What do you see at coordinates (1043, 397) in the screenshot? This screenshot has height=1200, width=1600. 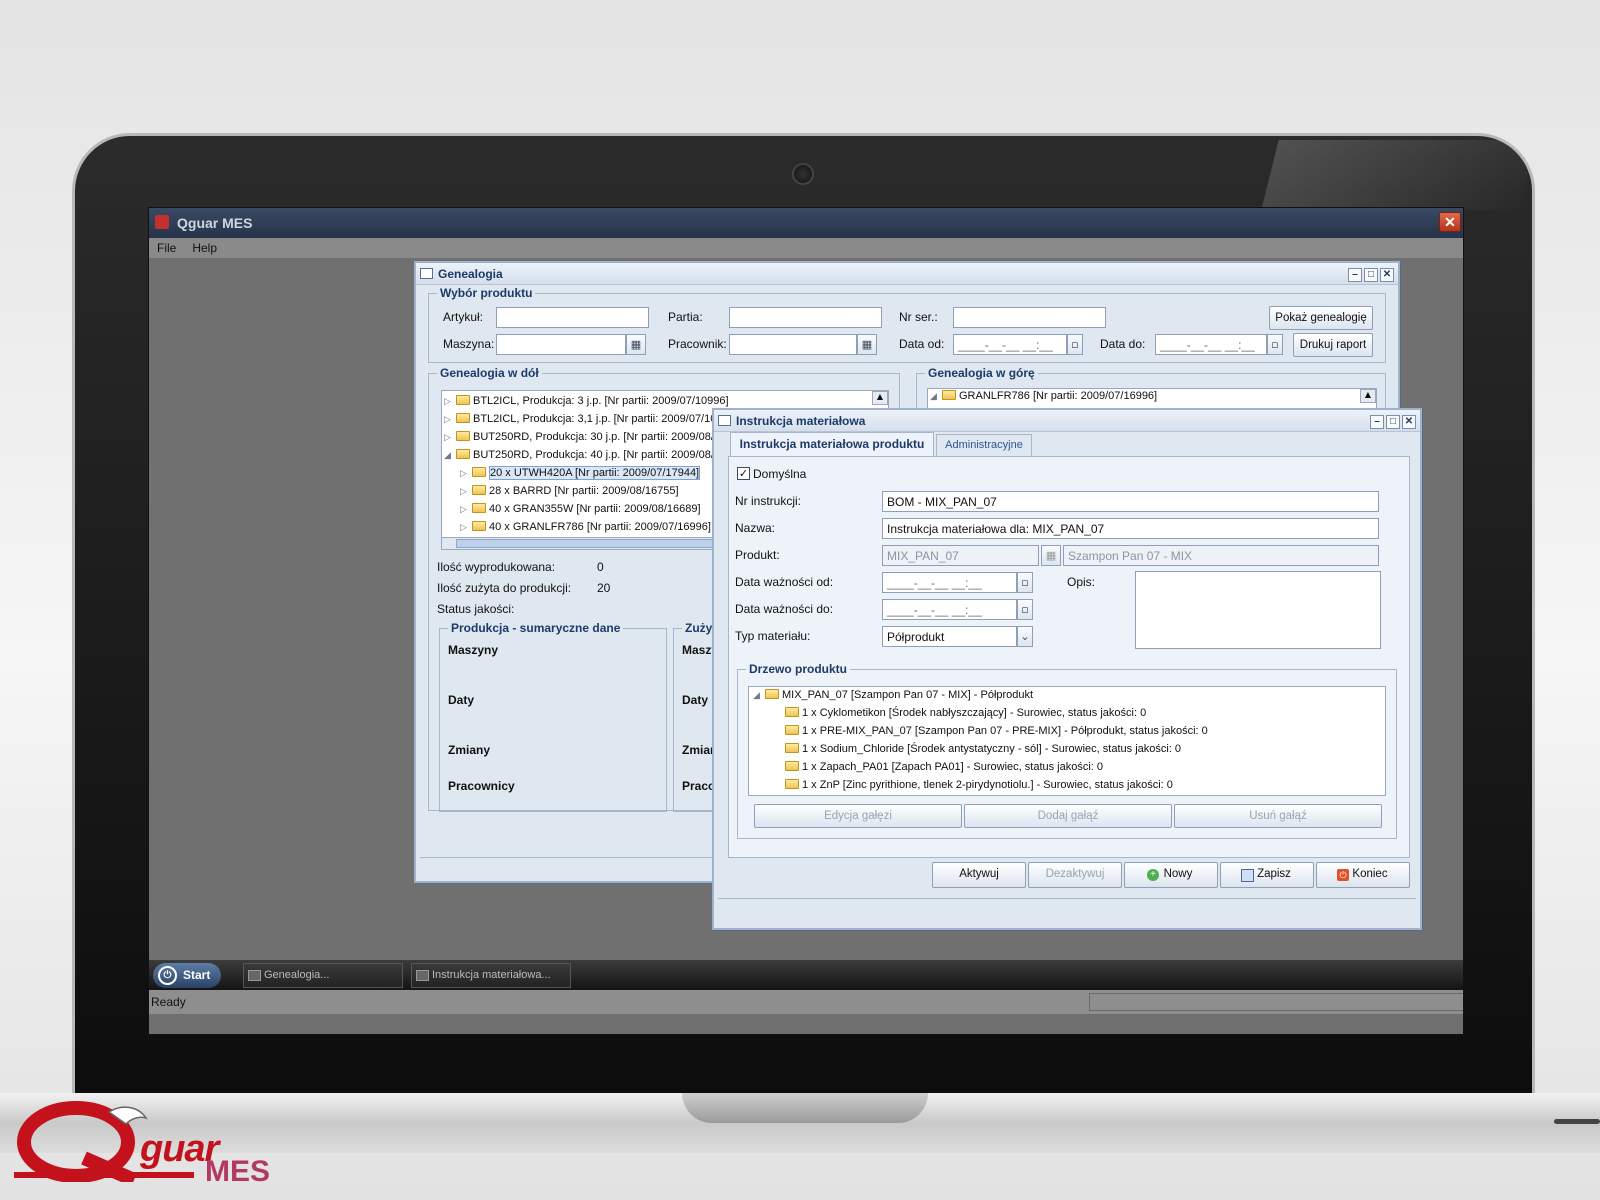 I see `tree-item: ◢ GRANLFR786 [Nr partii: 2009/07/16996]` at bounding box center [1043, 397].